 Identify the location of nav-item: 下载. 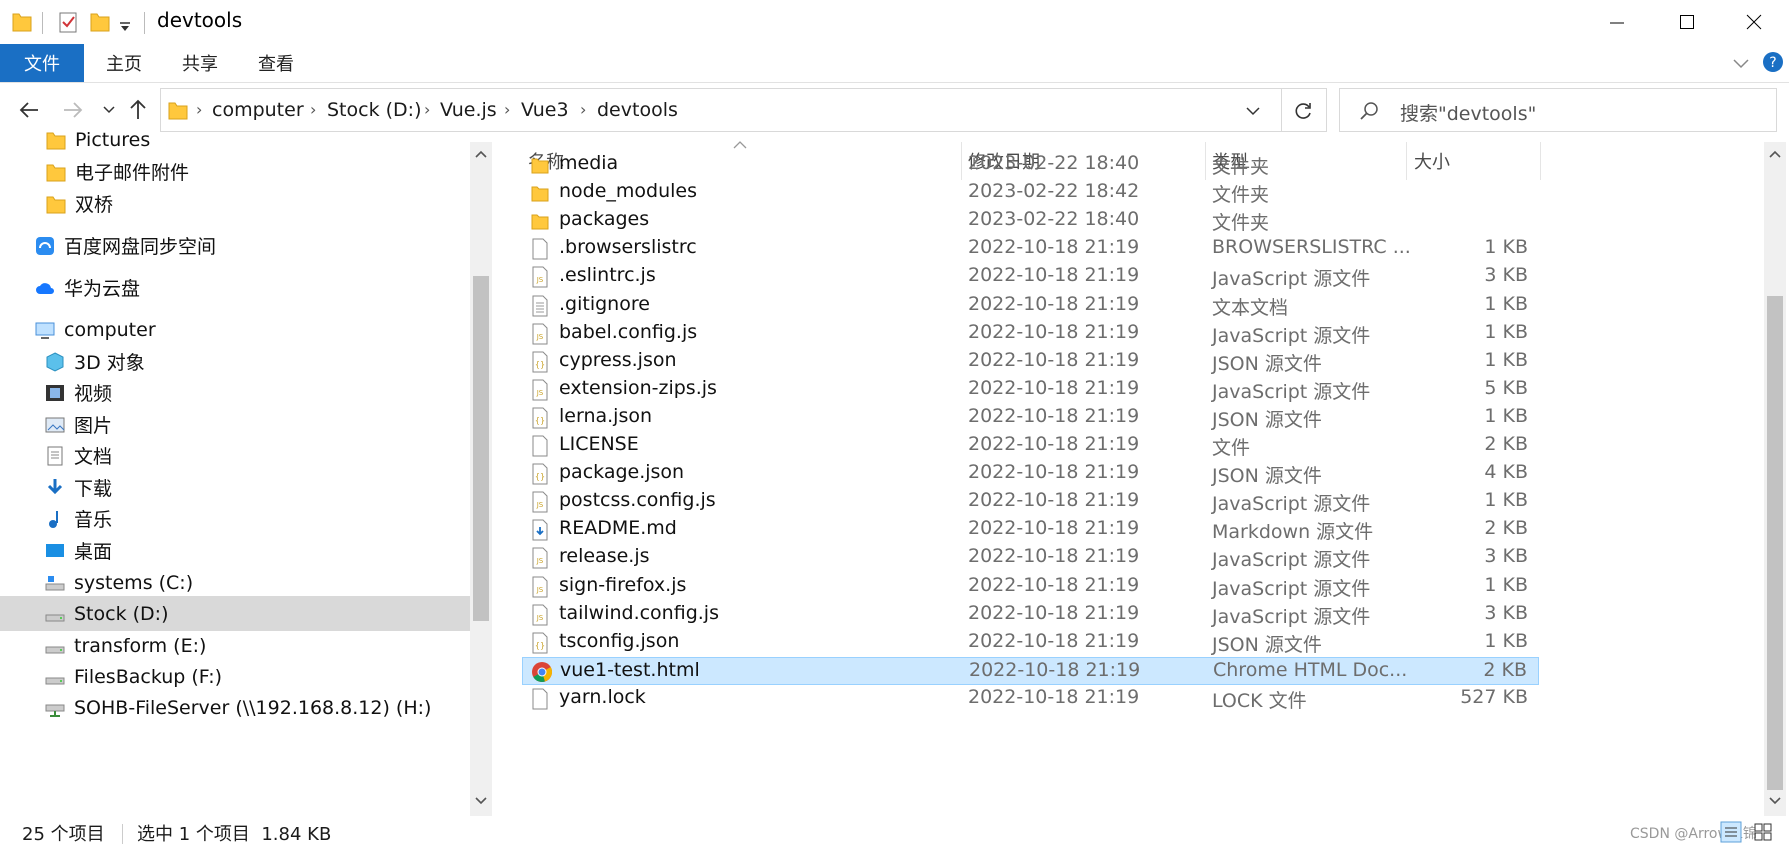
(235, 487).